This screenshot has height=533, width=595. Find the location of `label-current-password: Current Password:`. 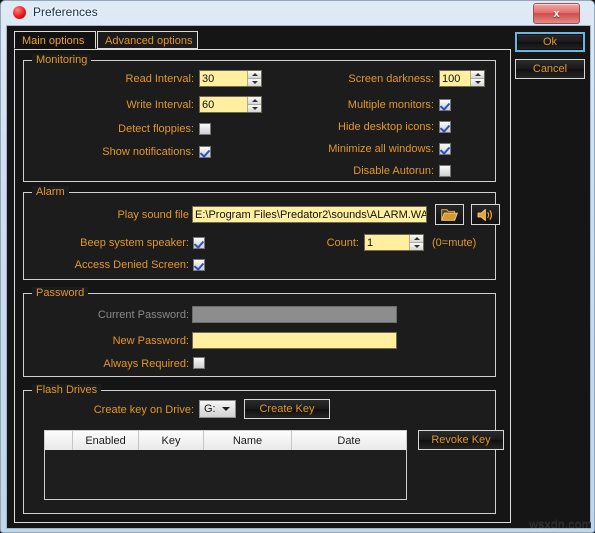

label-current-password: Current Password: is located at coordinates (143, 315).